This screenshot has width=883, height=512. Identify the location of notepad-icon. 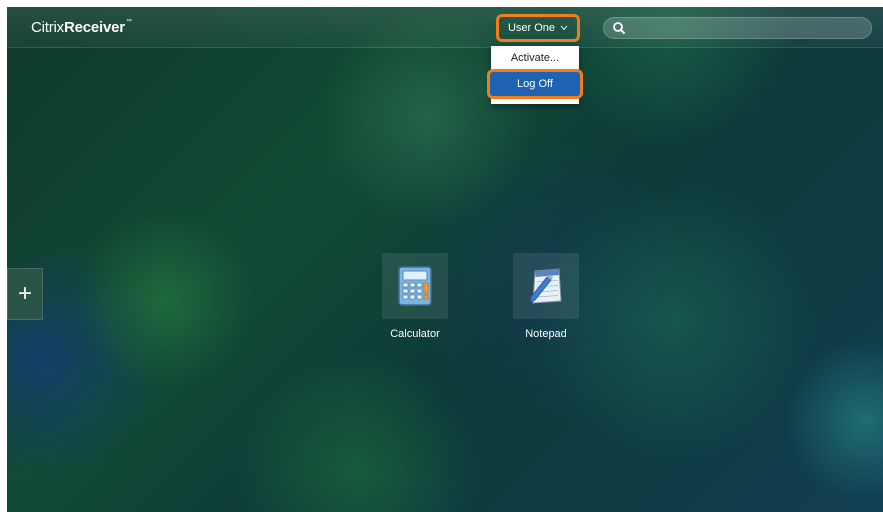
(546, 286).